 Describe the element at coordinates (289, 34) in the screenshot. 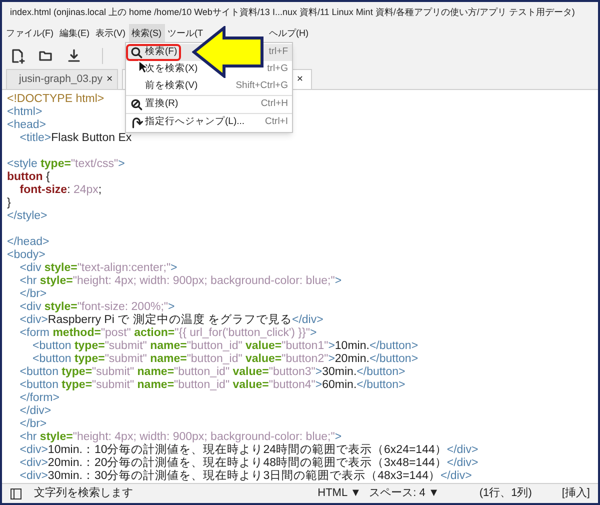

I see `menu-item: ヘルプ(H)` at that location.